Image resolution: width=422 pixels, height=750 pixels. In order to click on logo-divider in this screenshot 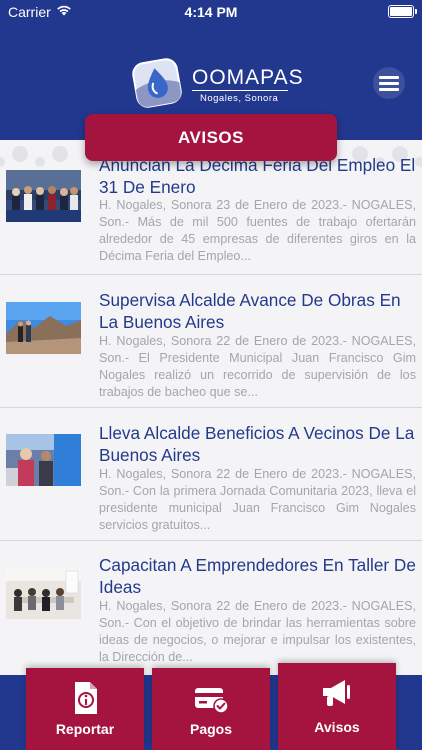, I will do `click(240, 90)`.